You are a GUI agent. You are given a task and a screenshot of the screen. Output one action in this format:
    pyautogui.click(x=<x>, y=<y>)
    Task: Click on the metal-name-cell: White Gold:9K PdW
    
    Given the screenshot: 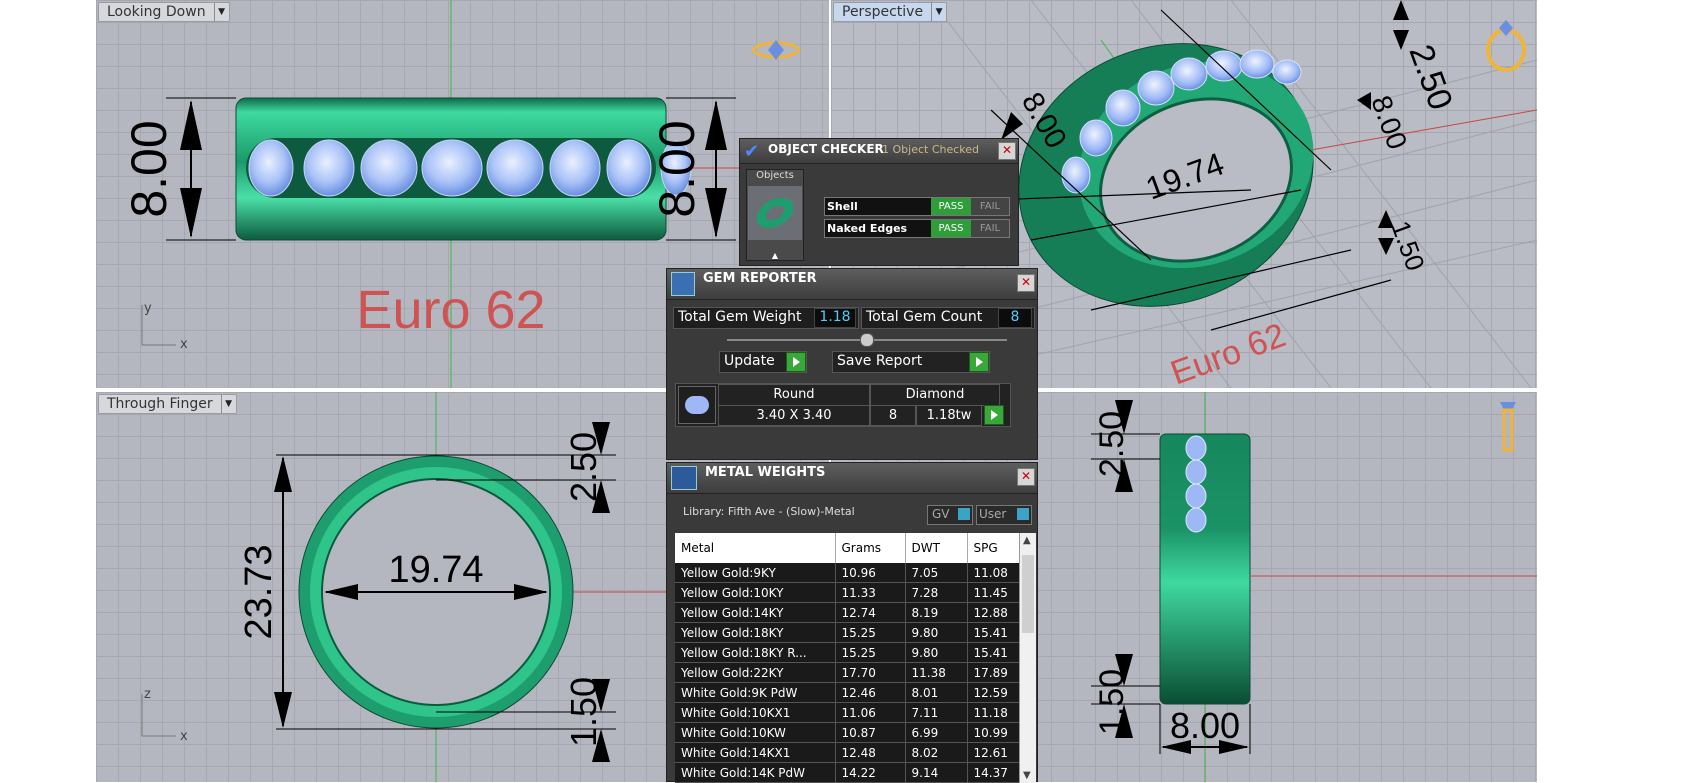 What is the action you would take?
    pyautogui.click(x=755, y=692)
    